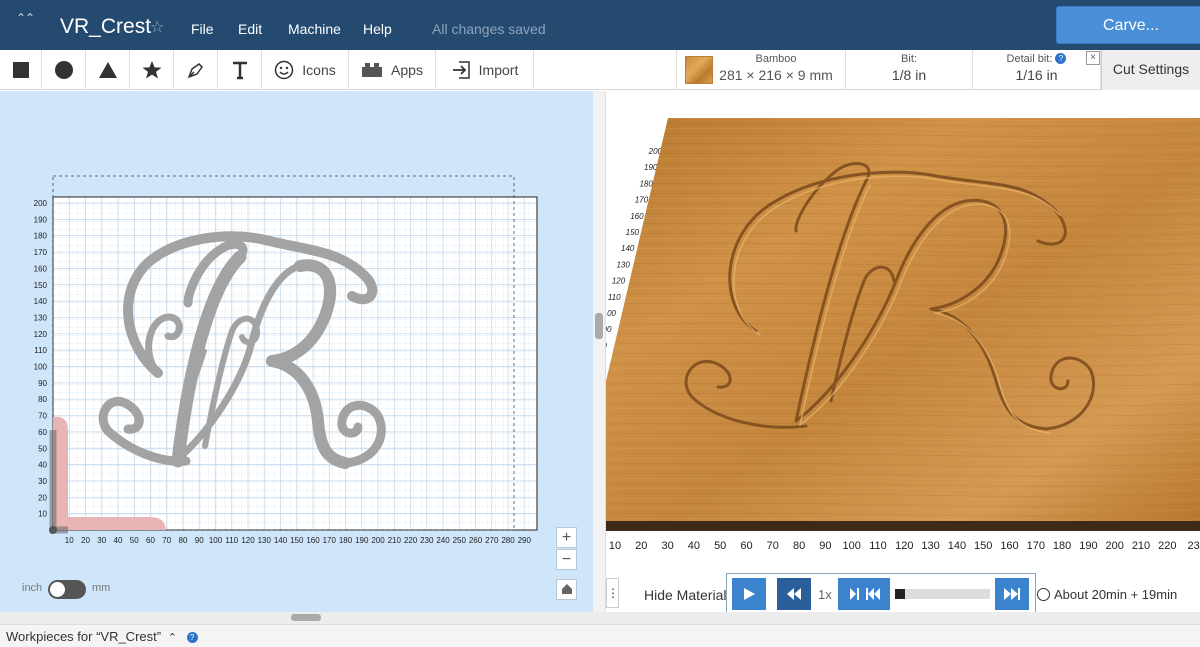 This screenshot has width=1200, height=647. What do you see at coordinates (1093, 58) in the screenshot?
I see `close-icon: ×` at bounding box center [1093, 58].